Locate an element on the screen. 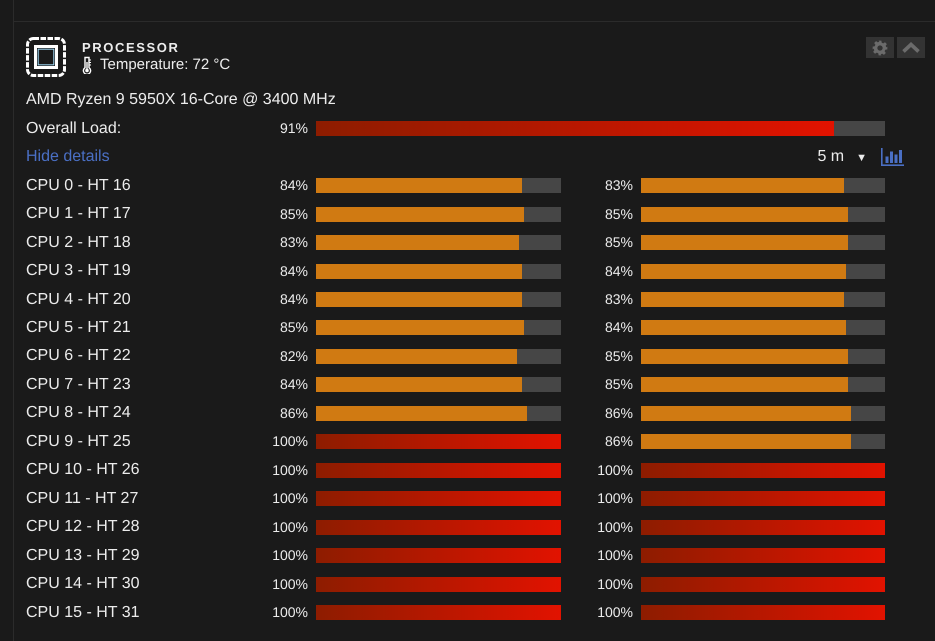  chevron-up-icon is located at coordinates (911, 47).